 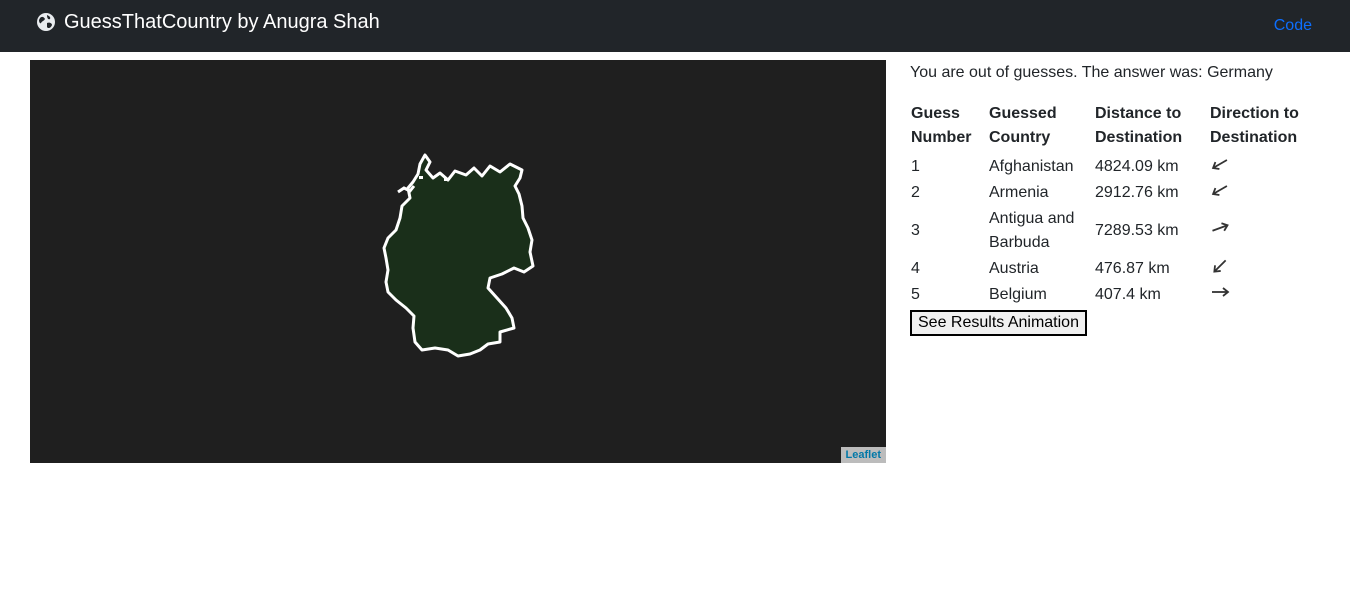 I want to click on guess-number-cell: 3, so click(x=915, y=230).